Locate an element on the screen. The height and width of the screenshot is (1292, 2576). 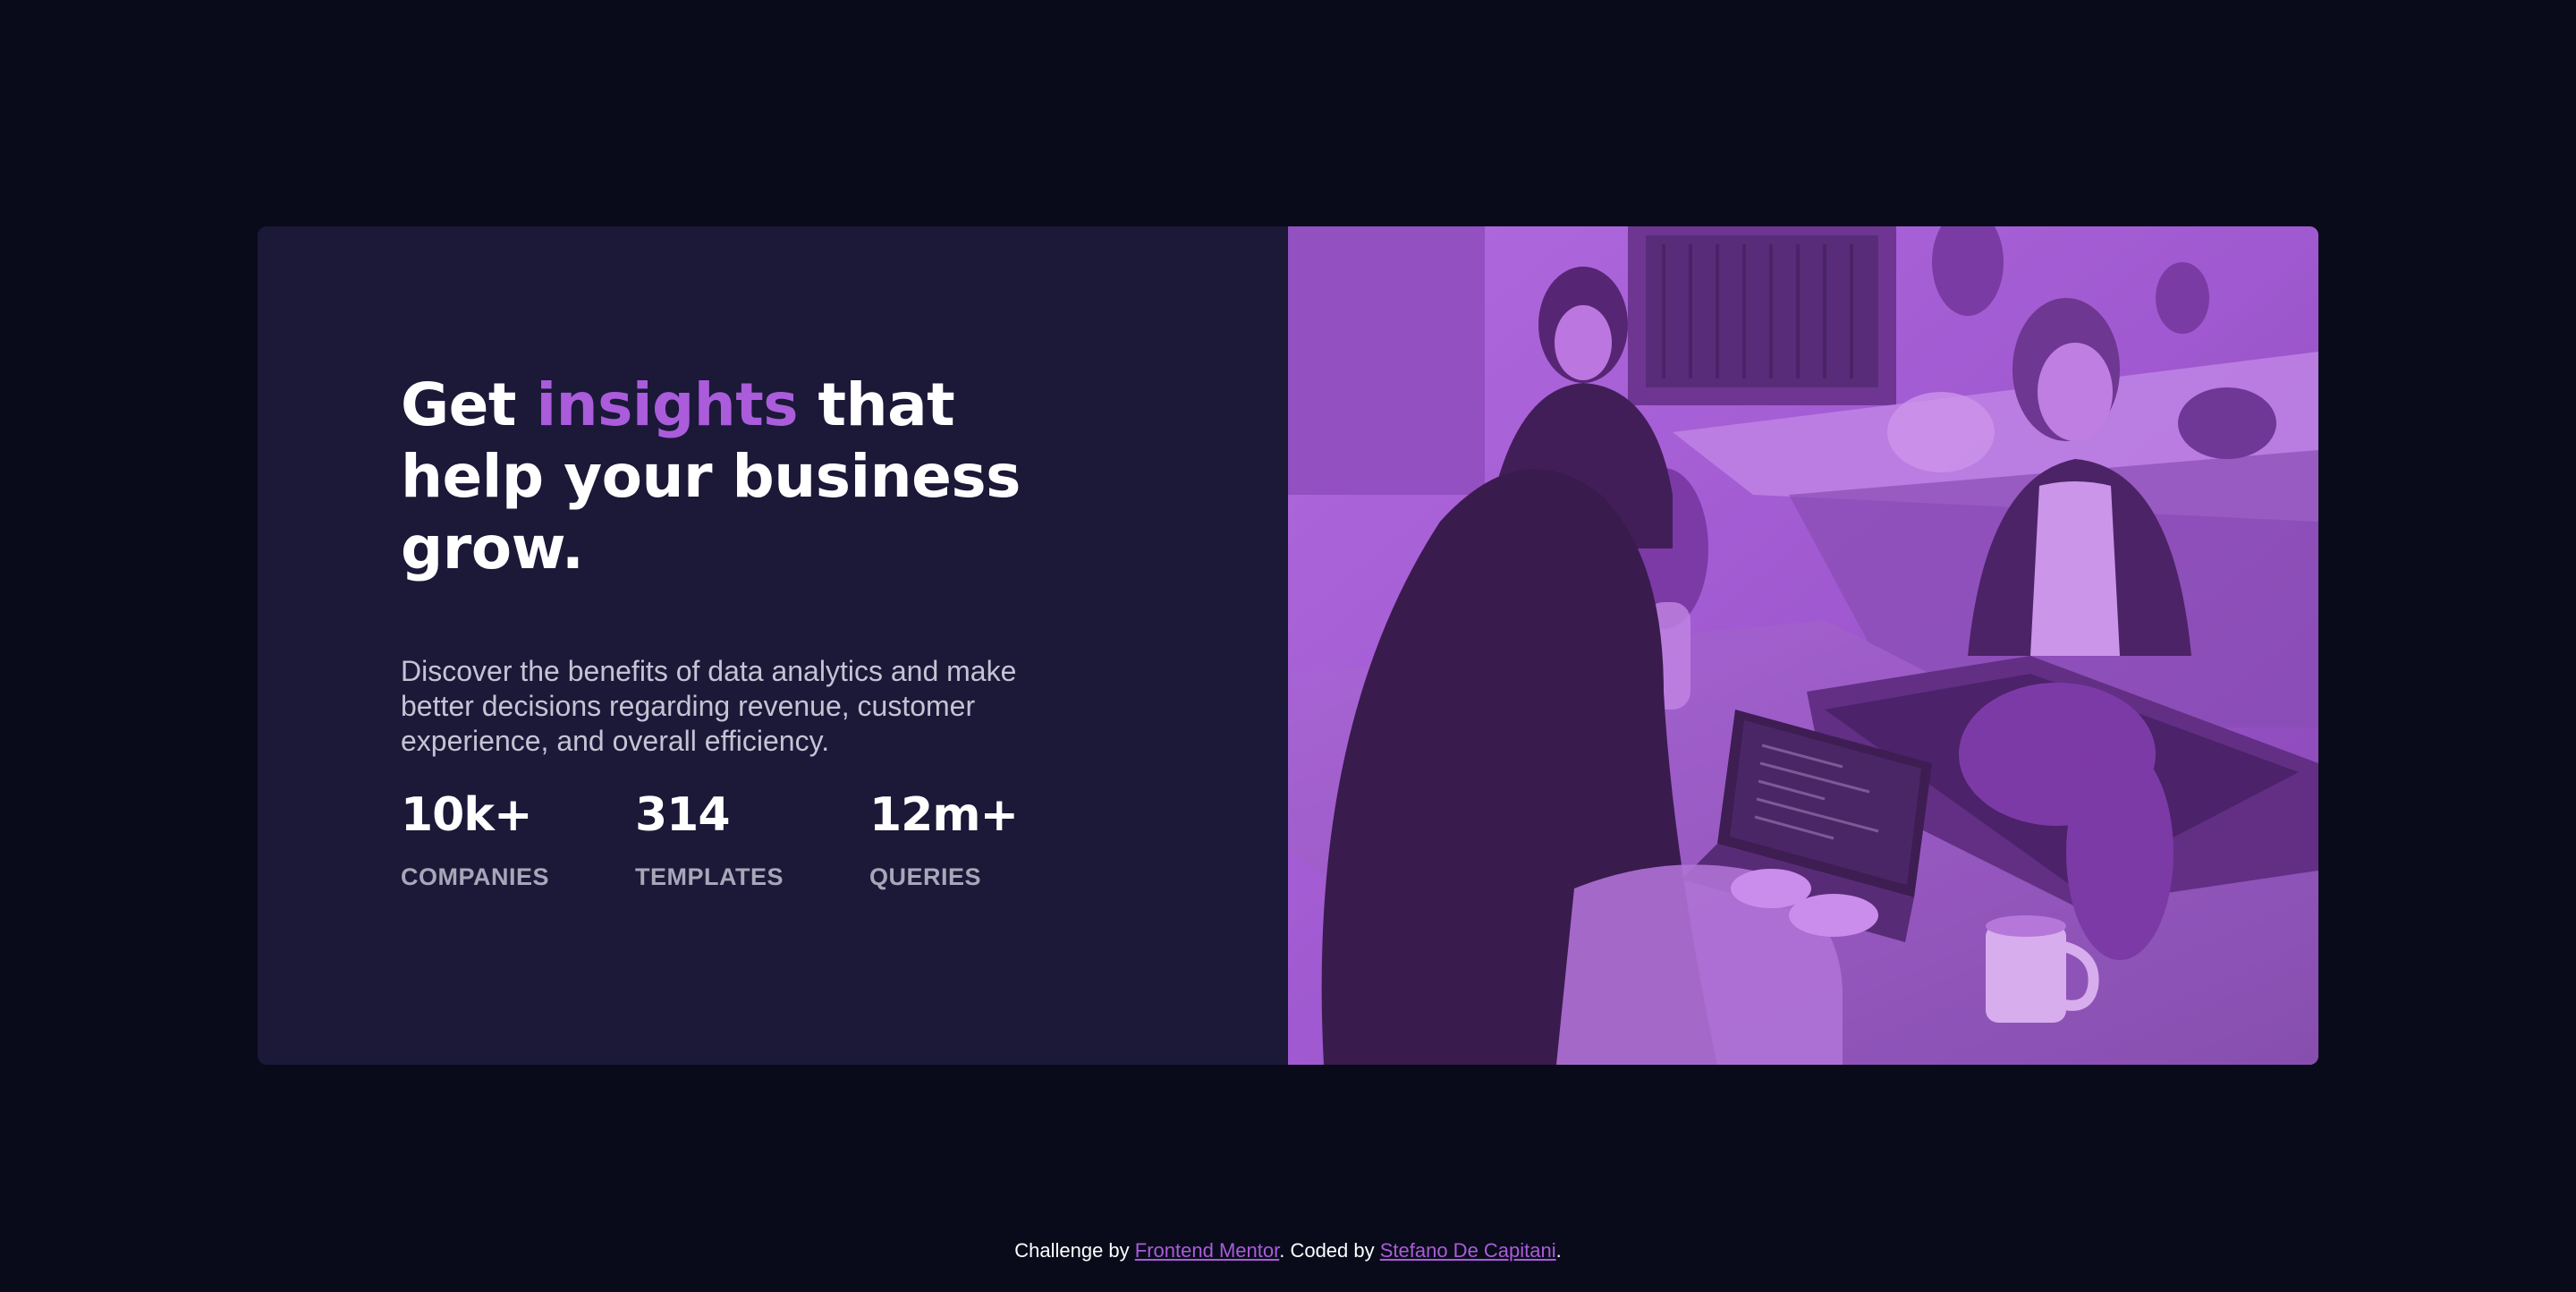
stat-label: COMPANIES is located at coordinates (475, 876).